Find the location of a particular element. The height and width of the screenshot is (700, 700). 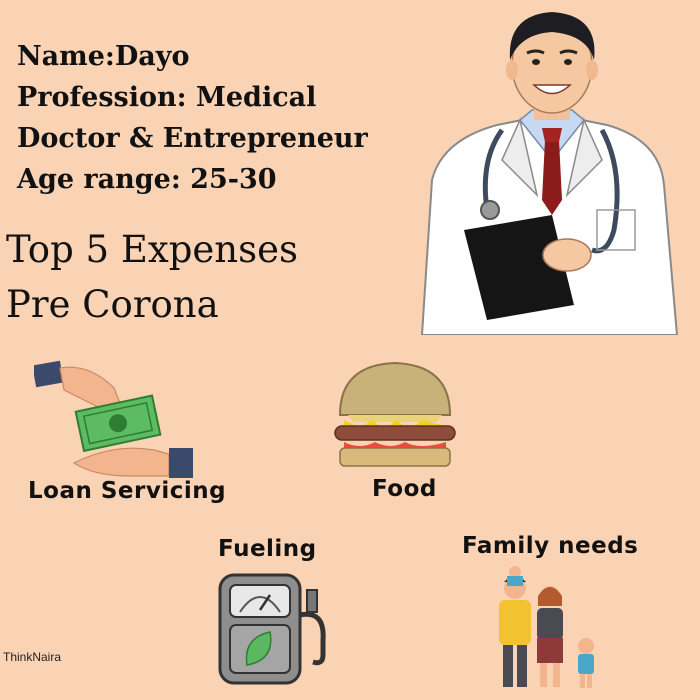

title-line-1: Top 5 Expenses is located at coordinates (152, 249).